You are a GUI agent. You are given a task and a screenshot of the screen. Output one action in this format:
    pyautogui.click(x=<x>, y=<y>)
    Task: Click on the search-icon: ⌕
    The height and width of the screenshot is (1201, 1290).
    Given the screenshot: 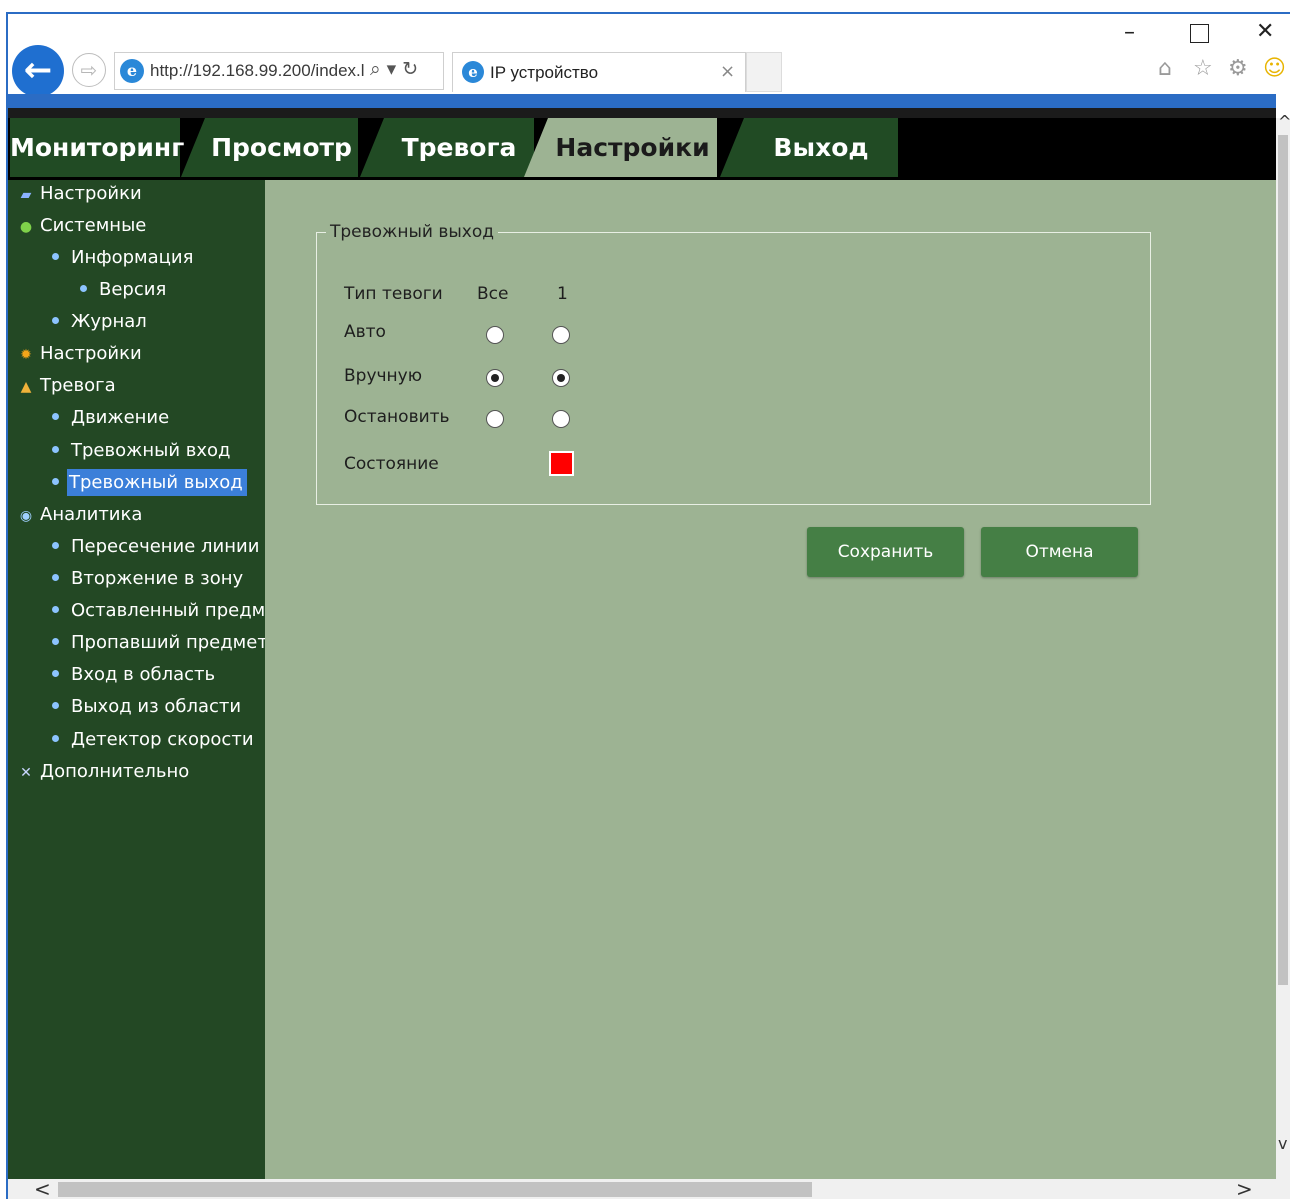 What is the action you would take?
    pyautogui.click(x=378, y=69)
    